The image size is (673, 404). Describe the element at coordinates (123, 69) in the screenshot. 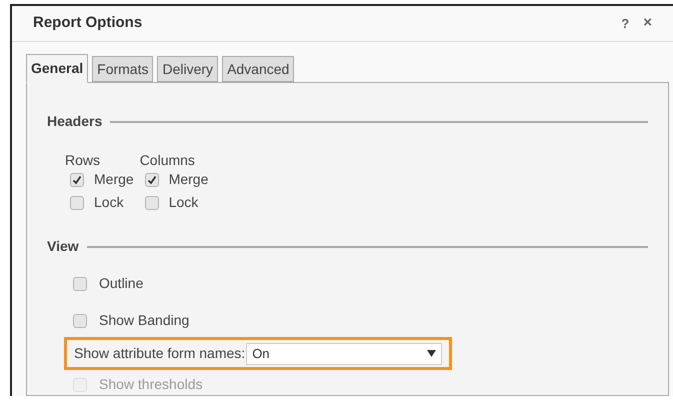

I see `tab: Formats` at that location.